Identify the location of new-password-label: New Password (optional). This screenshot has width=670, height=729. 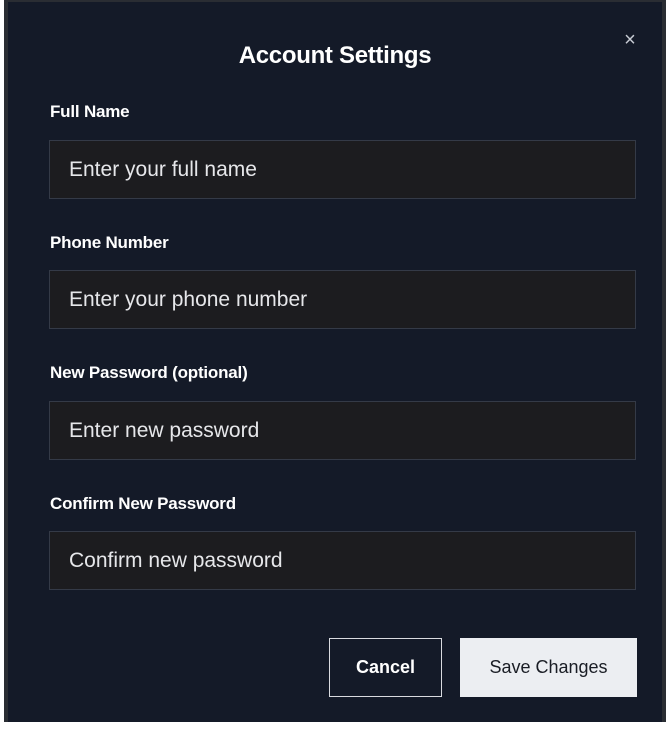
(149, 372).